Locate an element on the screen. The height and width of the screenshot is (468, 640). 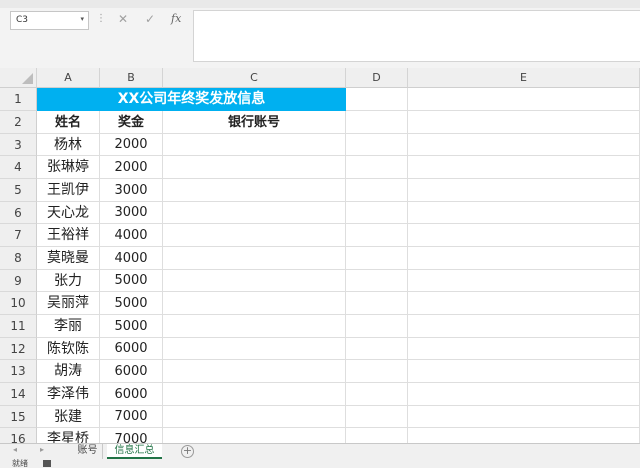
row-header-13: 13 is located at coordinates (18, 371).